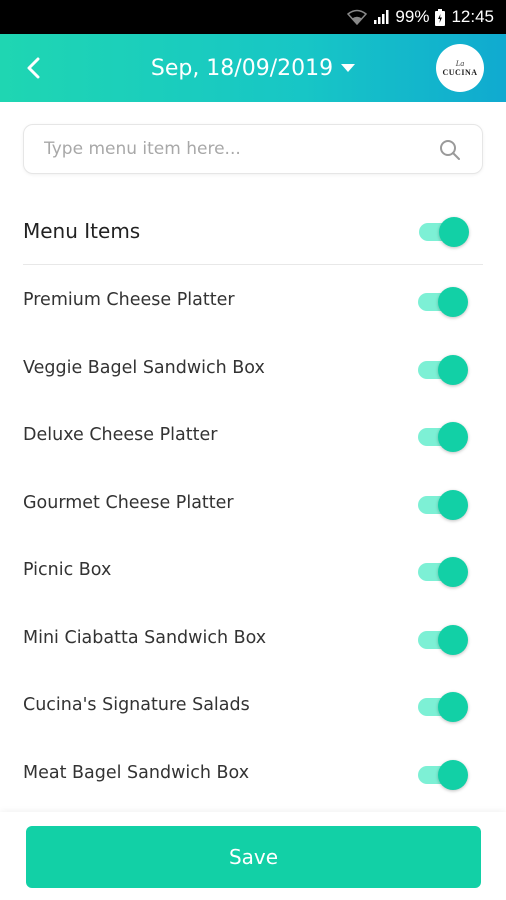 The height and width of the screenshot is (900, 506). Describe the element at coordinates (381, 17) in the screenshot. I see `signal-icon` at that location.